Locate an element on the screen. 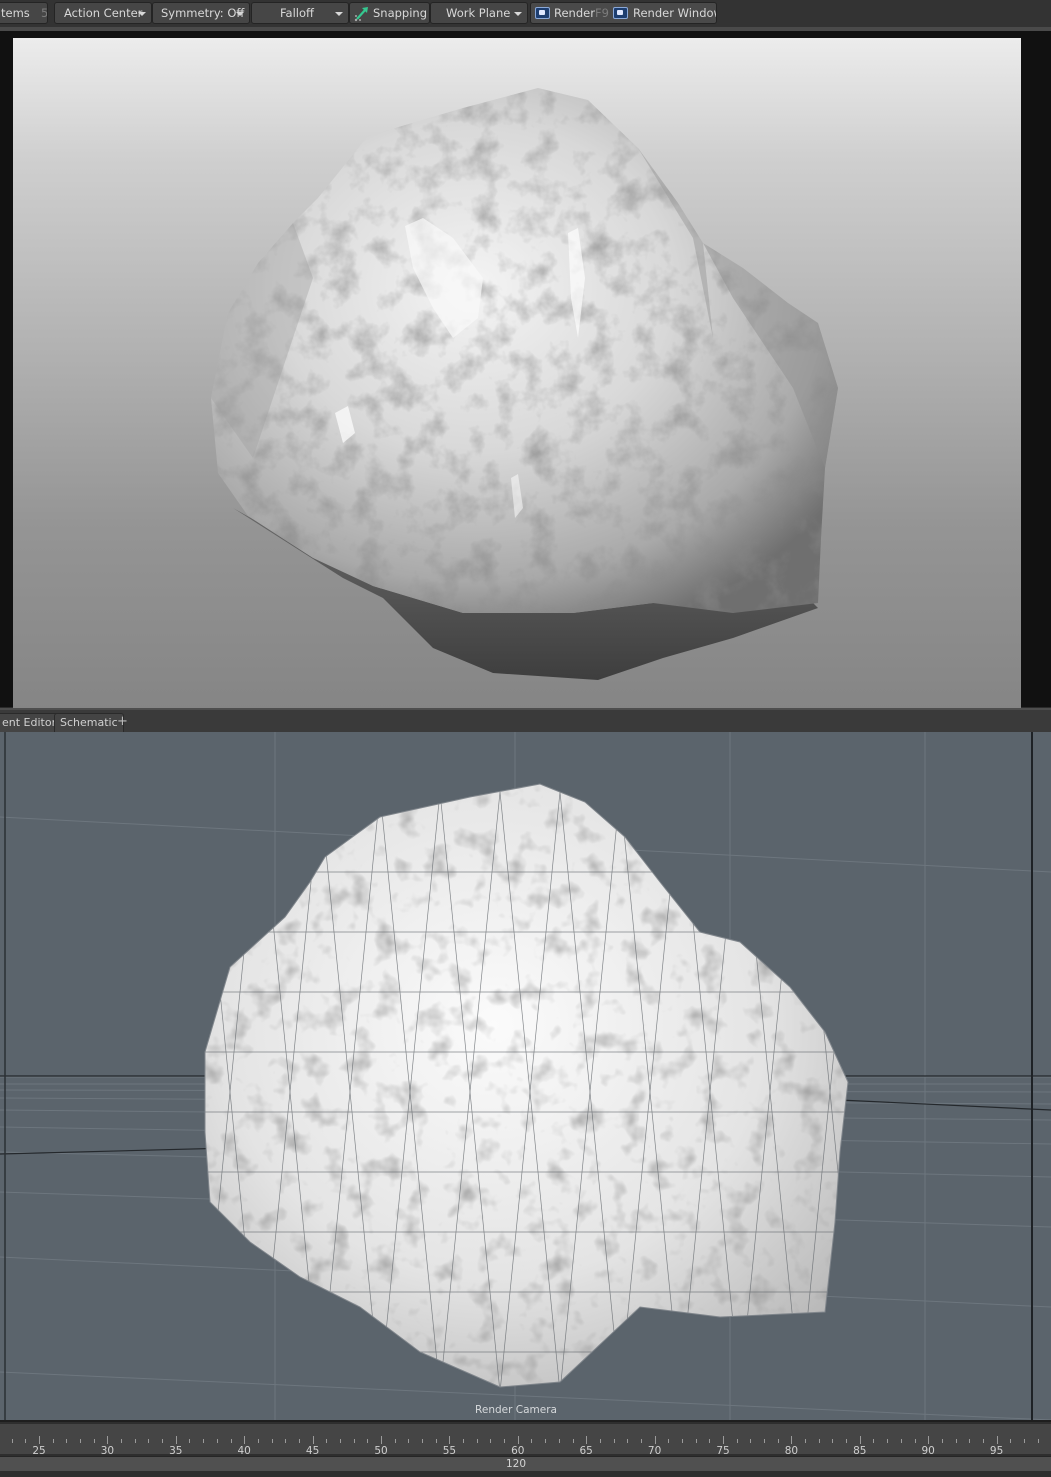 This screenshot has height=1477, width=1051. tab-editor: ent Editor is located at coordinates (31, 722).